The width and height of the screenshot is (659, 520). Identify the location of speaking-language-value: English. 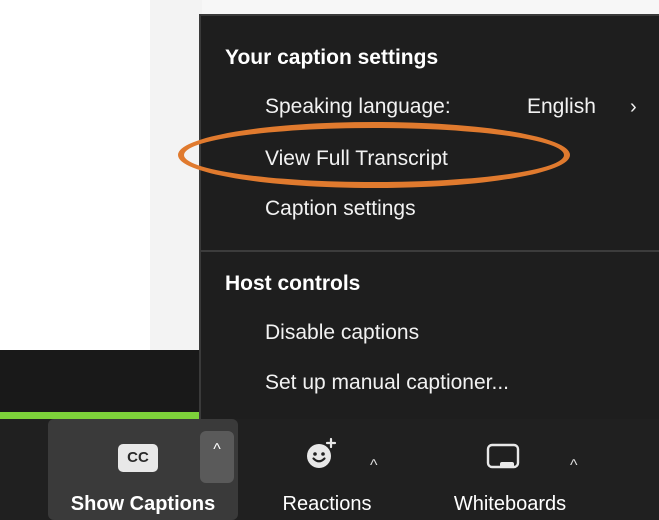
(561, 106).